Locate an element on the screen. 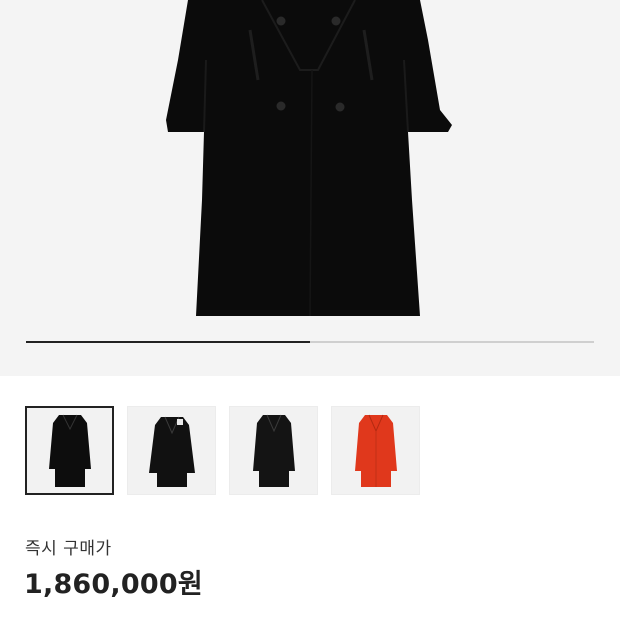 The image size is (620, 620). price-value: 1,860,000원 is located at coordinates (113, 584).